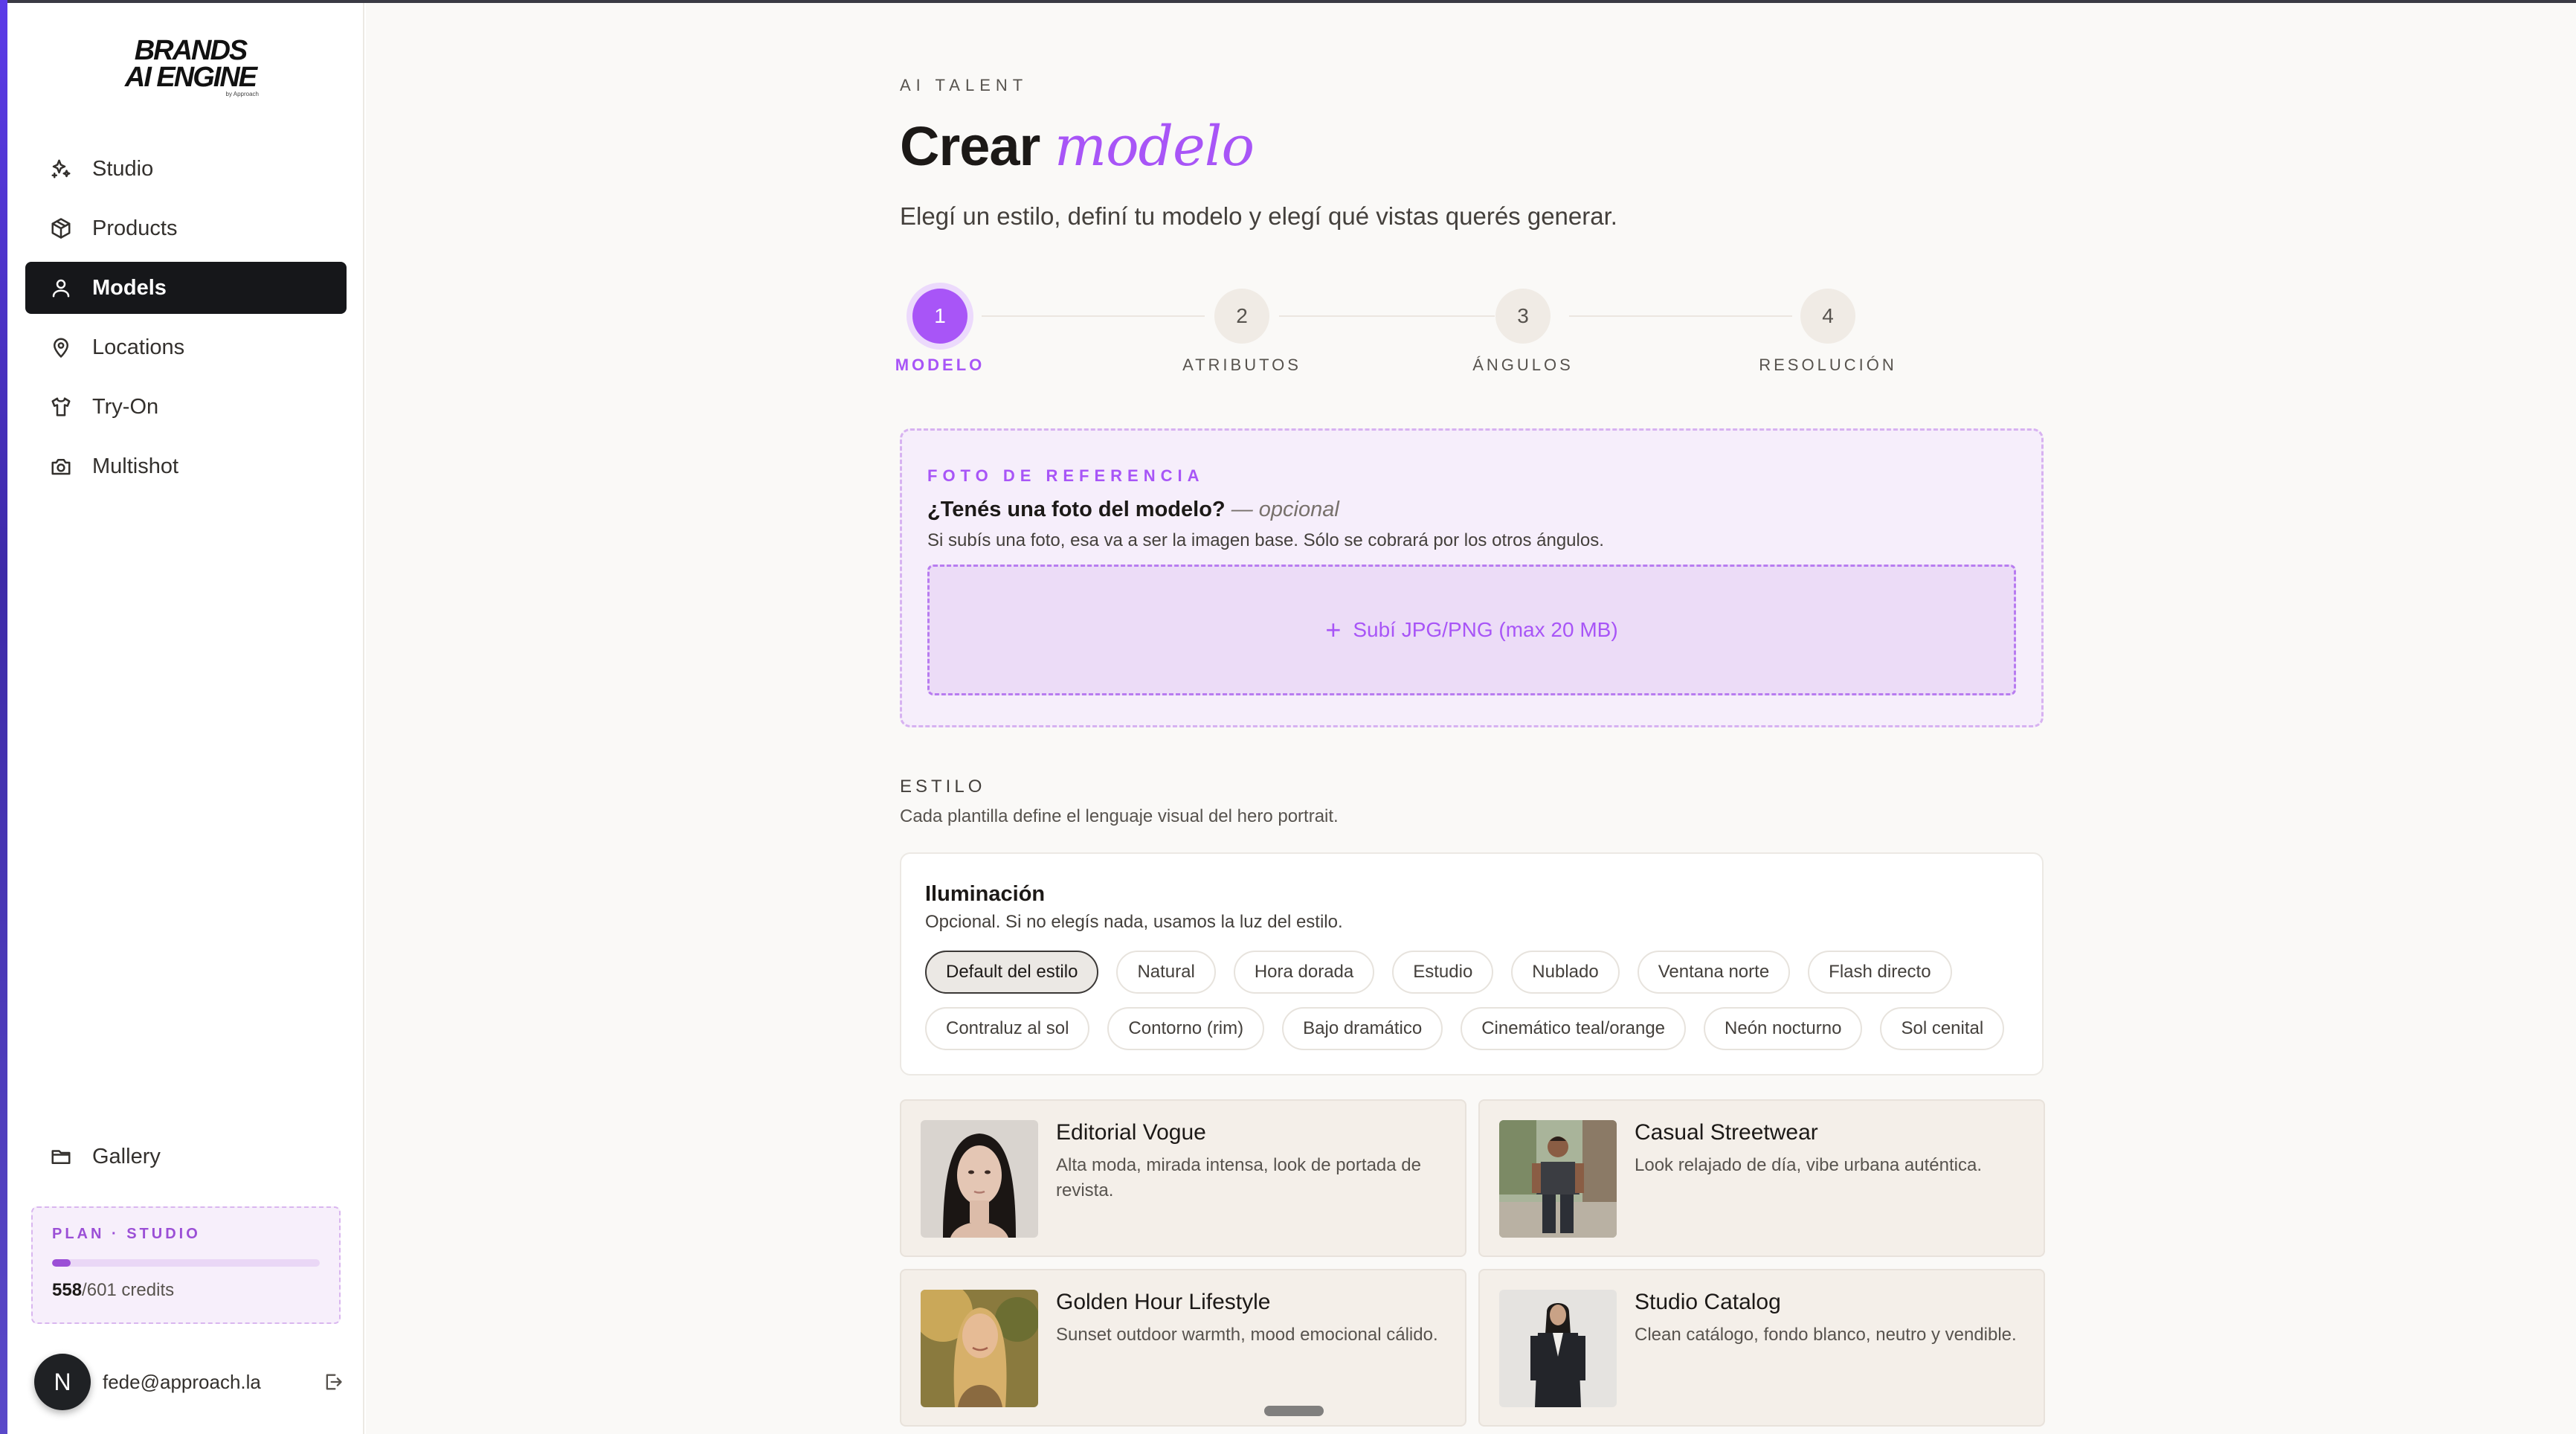 This screenshot has height=1434, width=2576. What do you see at coordinates (61, 169) in the screenshot?
I see `sparkles-icon` at bounding box center [61, 169].